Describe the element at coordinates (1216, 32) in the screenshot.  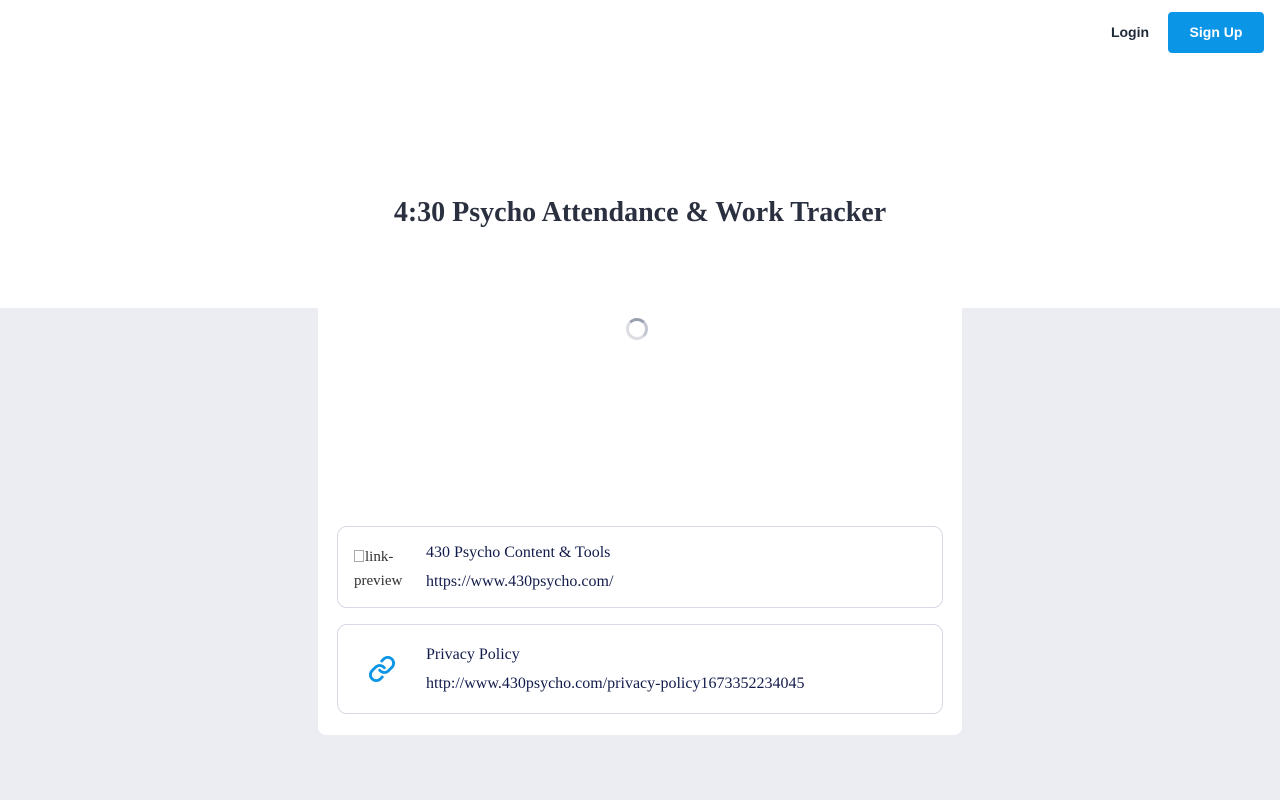
I see `signup-button: Sign Up` at that location.